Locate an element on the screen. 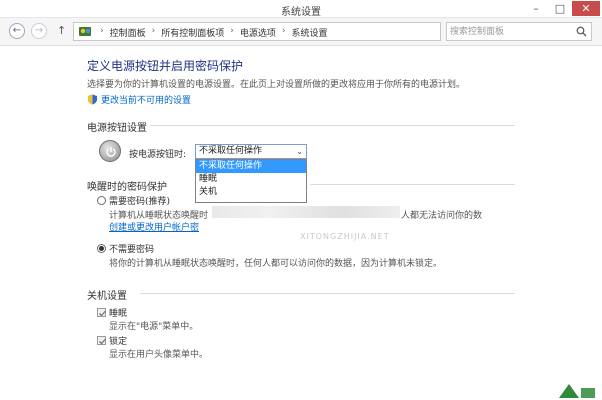 Image resolution: width=602 pixels, height=400 pixels. sleep-label: 睡眠 is located at coordinates (118, 314).